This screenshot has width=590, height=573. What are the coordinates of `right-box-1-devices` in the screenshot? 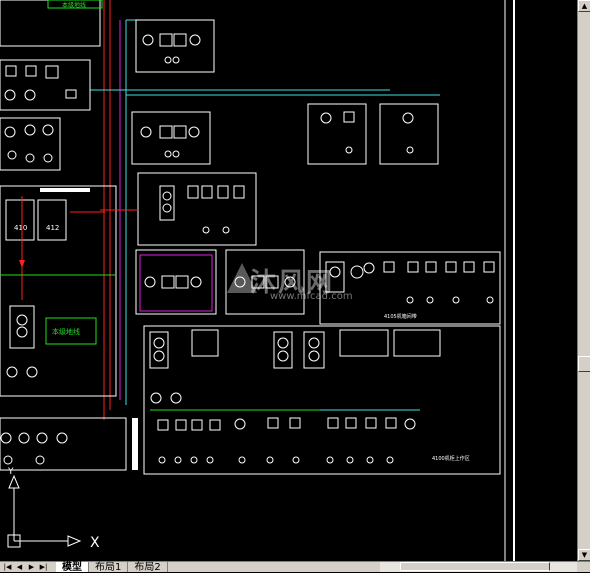 It's located at (337, 132).